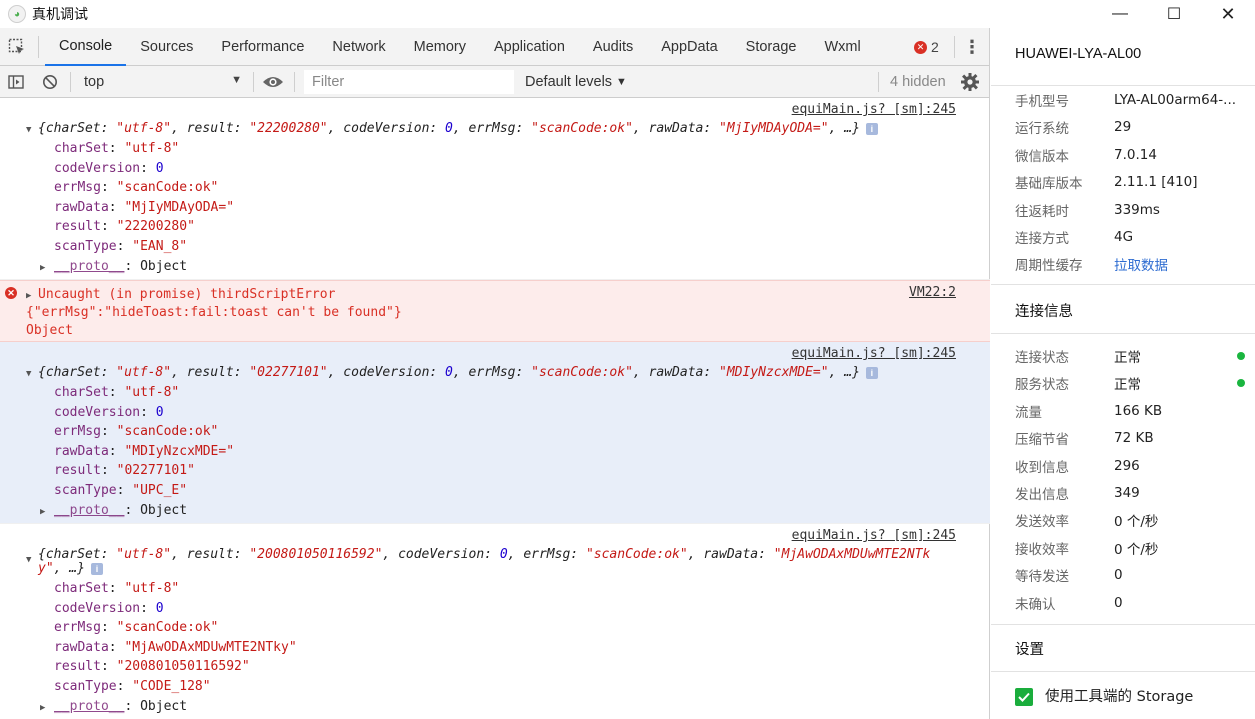  What do you see at coordinates (236, 80) in the screenshot?
I see `chevron-down-icon: ▼` at bounding box center [236, 80].